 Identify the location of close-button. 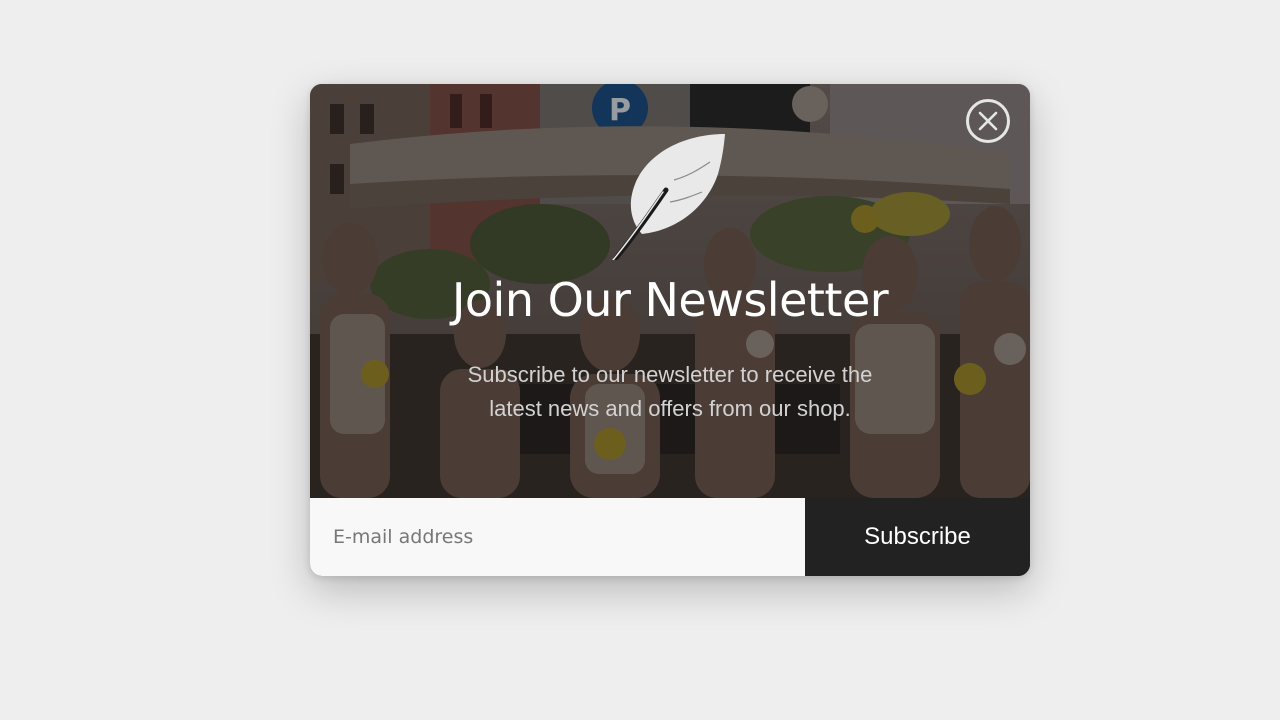
(988, 121).